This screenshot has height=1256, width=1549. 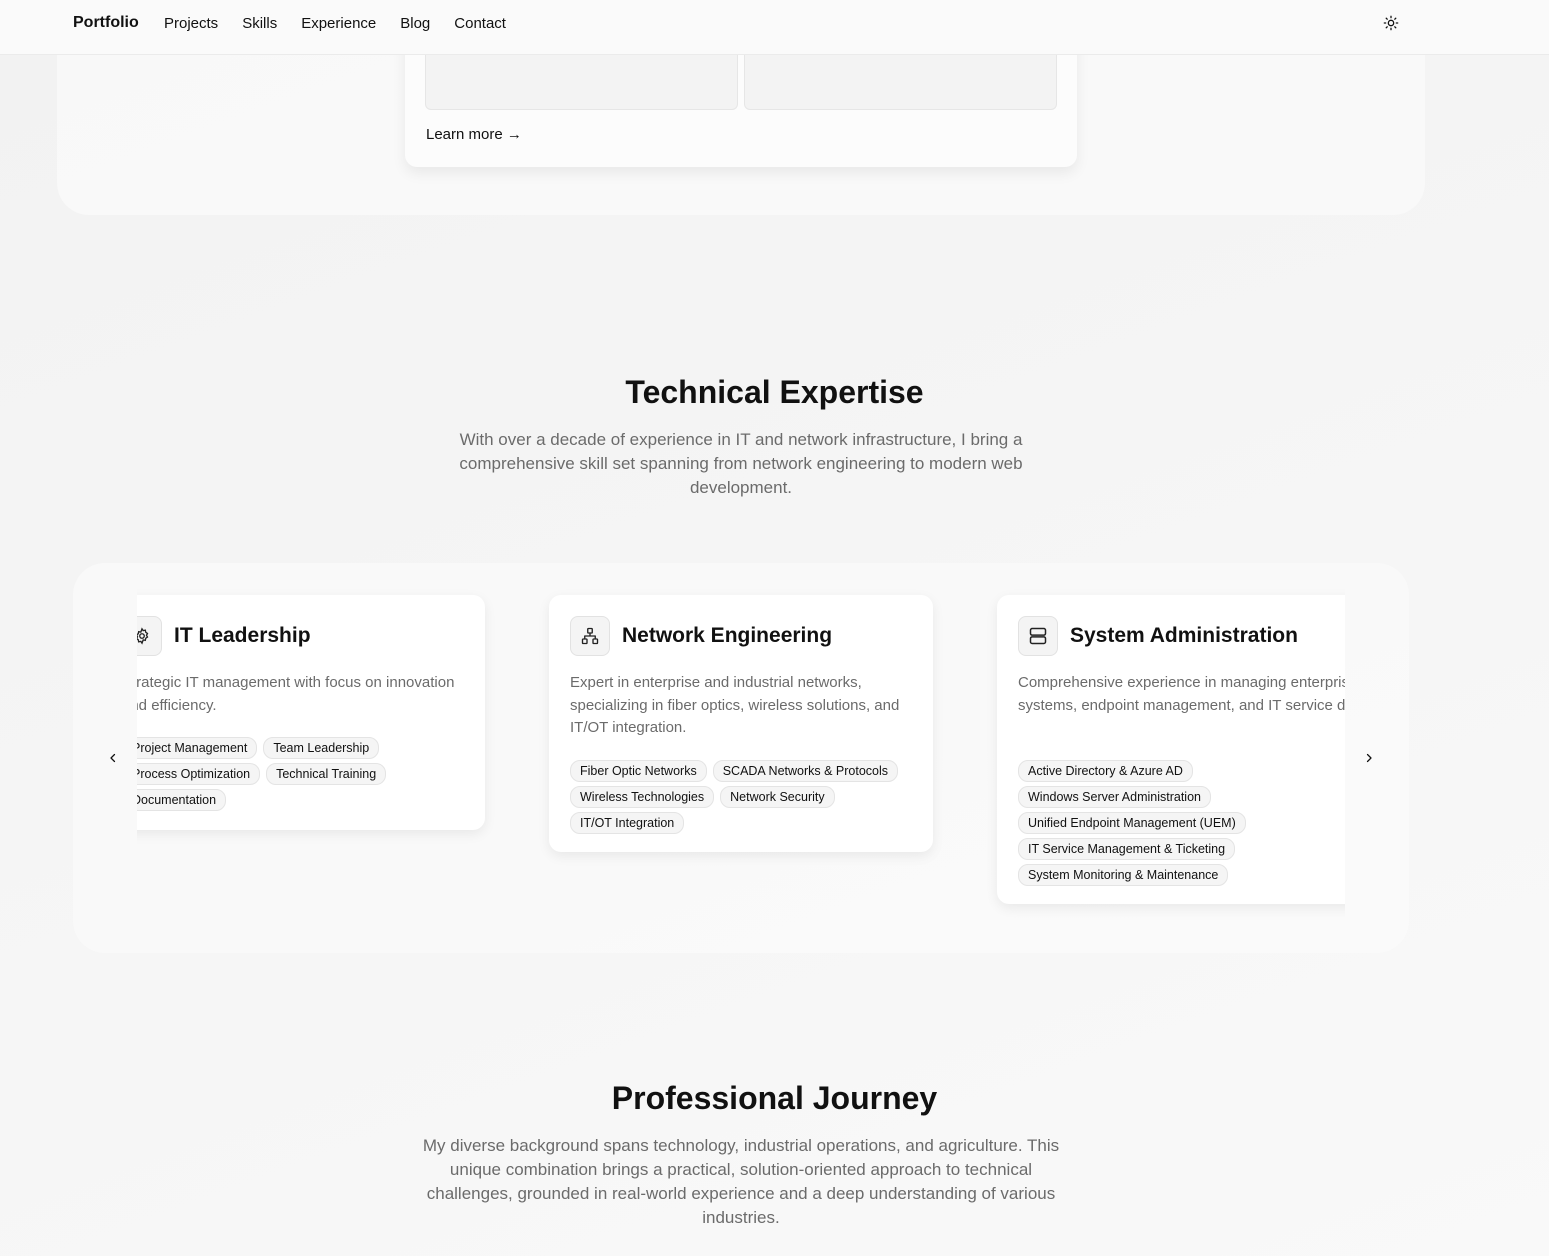 What do you see at coordinates (1114, 797) in the screenshot?
I see `skill-tag: Windows Server Administration` at bounding box center [1114, 797].